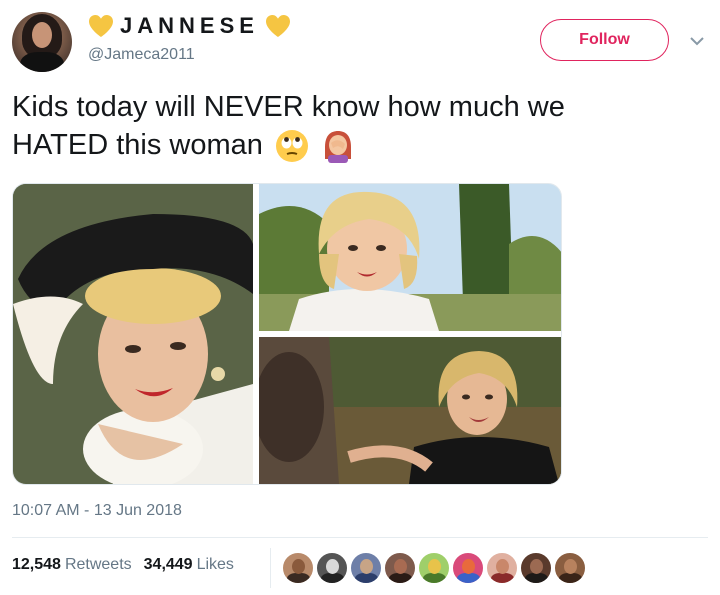 This screenshot has width=720, height=595. What do you see at coordinates (137, 145) in the screenshot?
I see `tweet-text-line-2: HATED this woman` at bounding box center [137, 145].